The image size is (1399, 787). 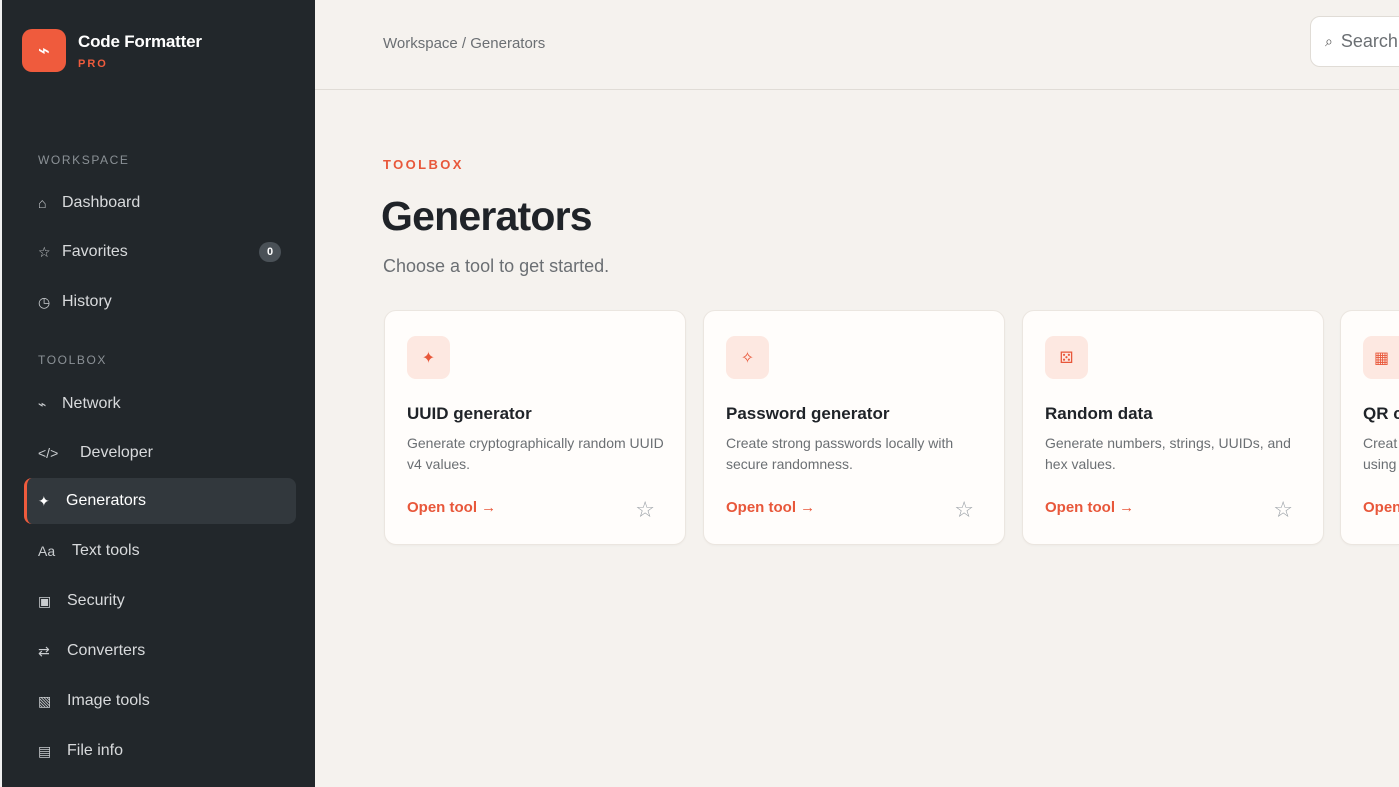 I want to click on card-title: UUID generator, so click(x=469, y=413).